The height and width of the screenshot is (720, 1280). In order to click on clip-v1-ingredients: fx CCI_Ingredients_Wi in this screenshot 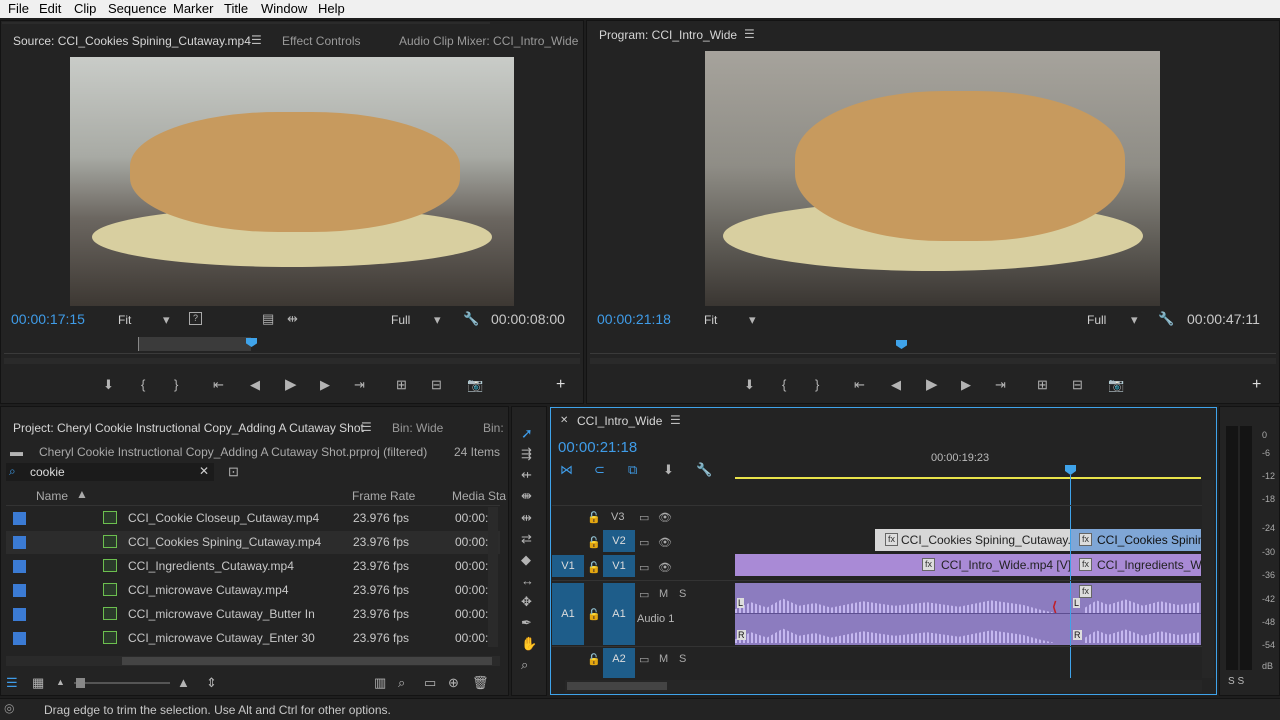, I will do `click(1136, 565)`.